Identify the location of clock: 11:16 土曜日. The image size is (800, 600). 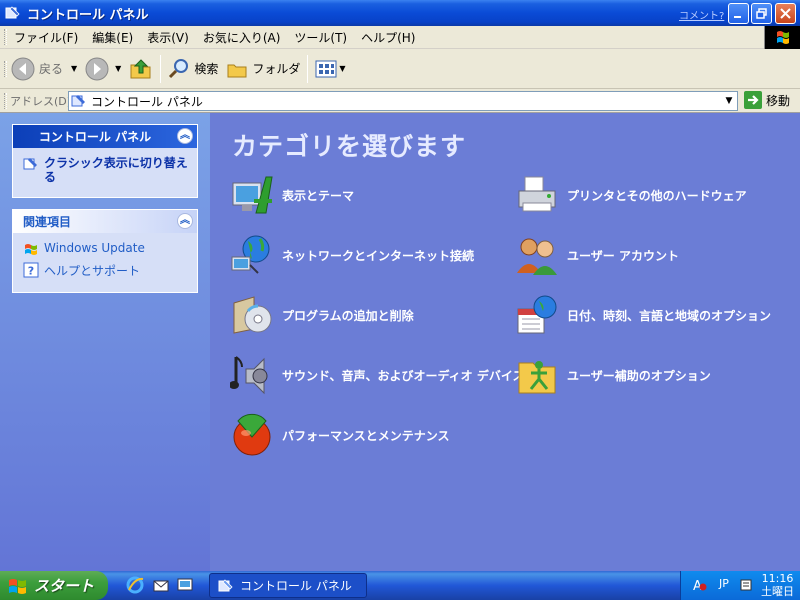
(777, 585).